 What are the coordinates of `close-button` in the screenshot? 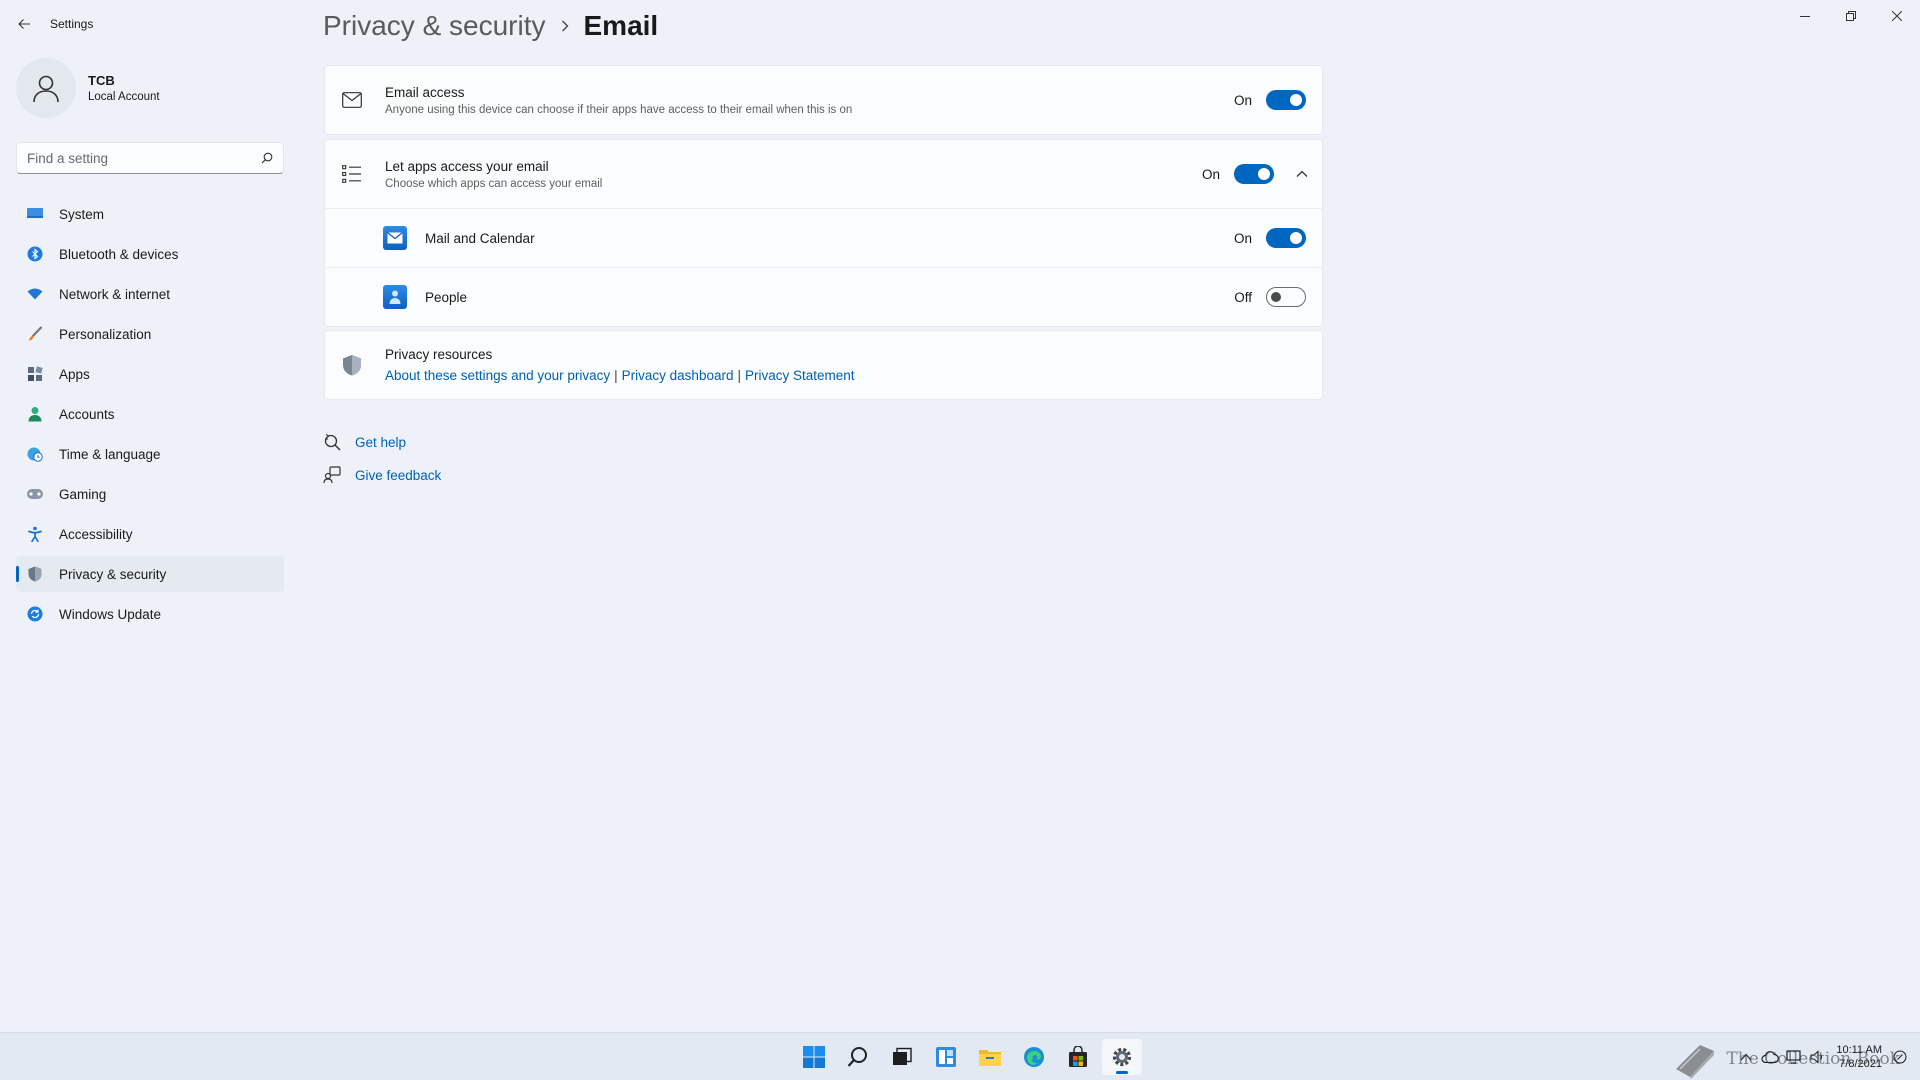 It's located at (1897, 16).